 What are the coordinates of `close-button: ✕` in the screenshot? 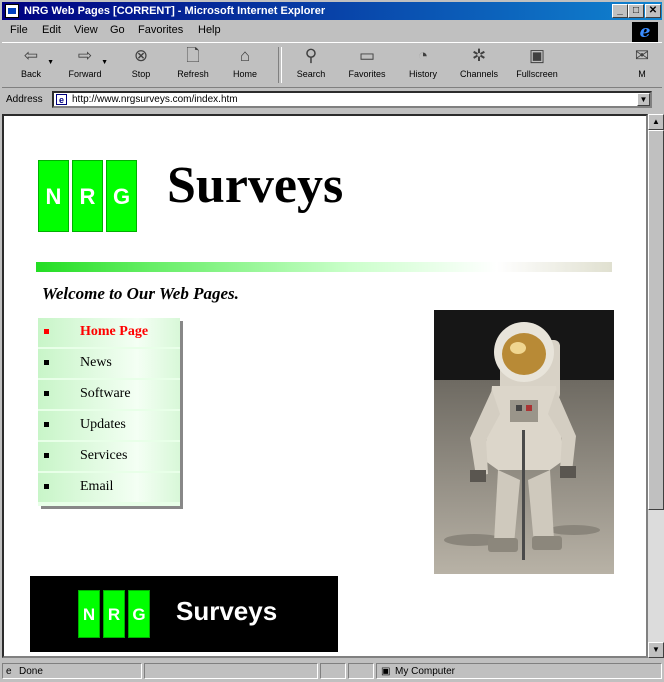 It's located at (653, 11).